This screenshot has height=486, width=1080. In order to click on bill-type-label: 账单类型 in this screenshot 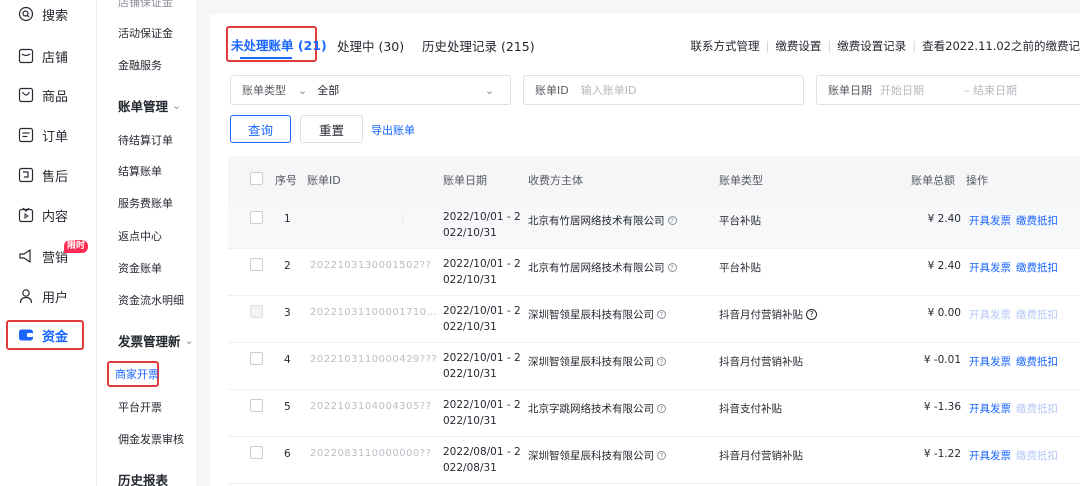, I will do `click(264, 90)`.